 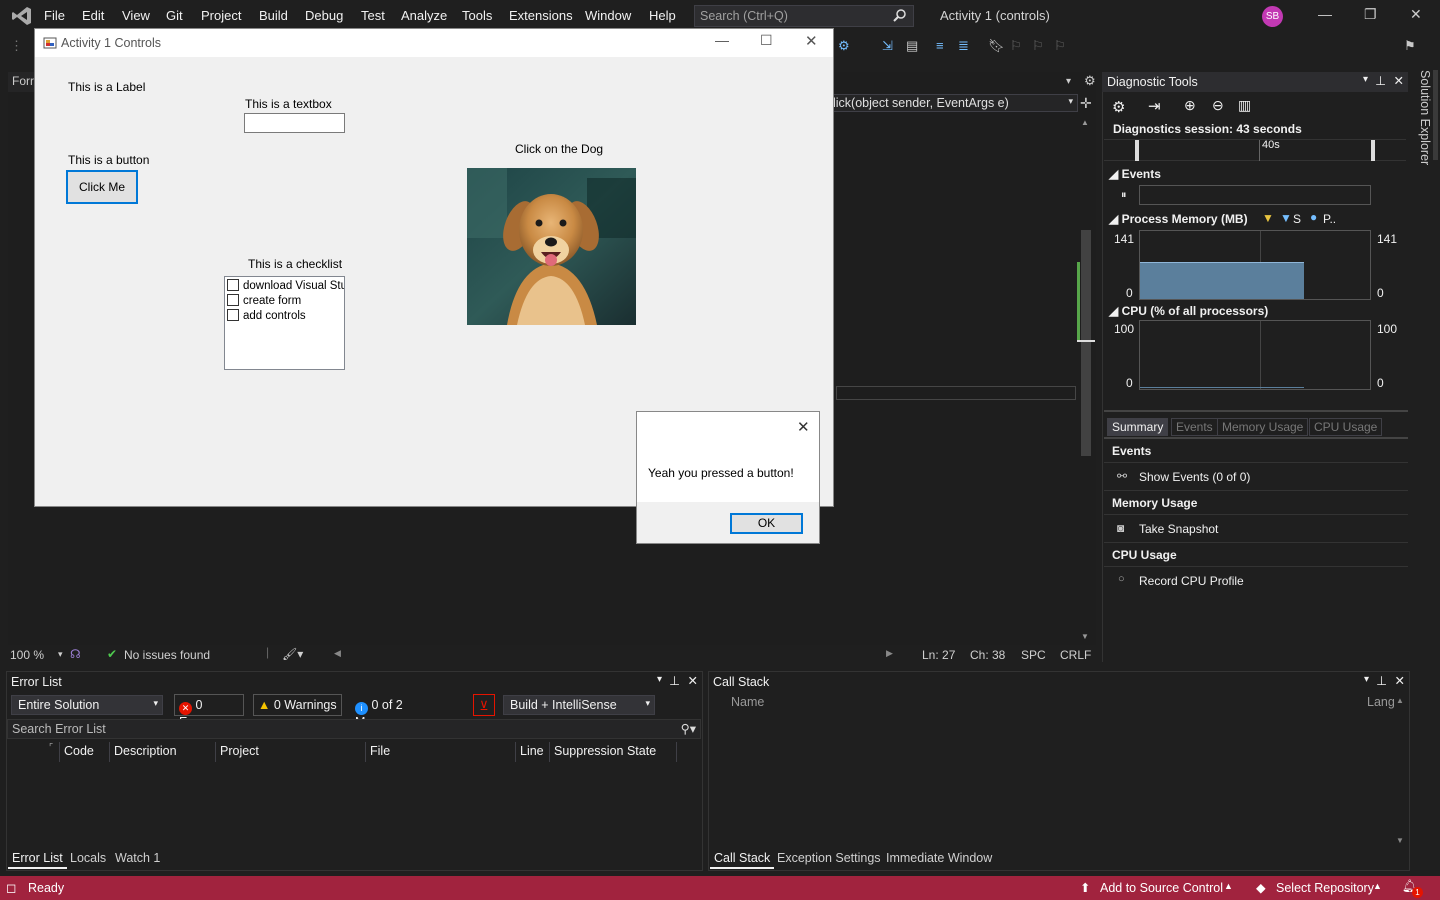 I want to click on column-code: Code, so click(x=79, y=751).